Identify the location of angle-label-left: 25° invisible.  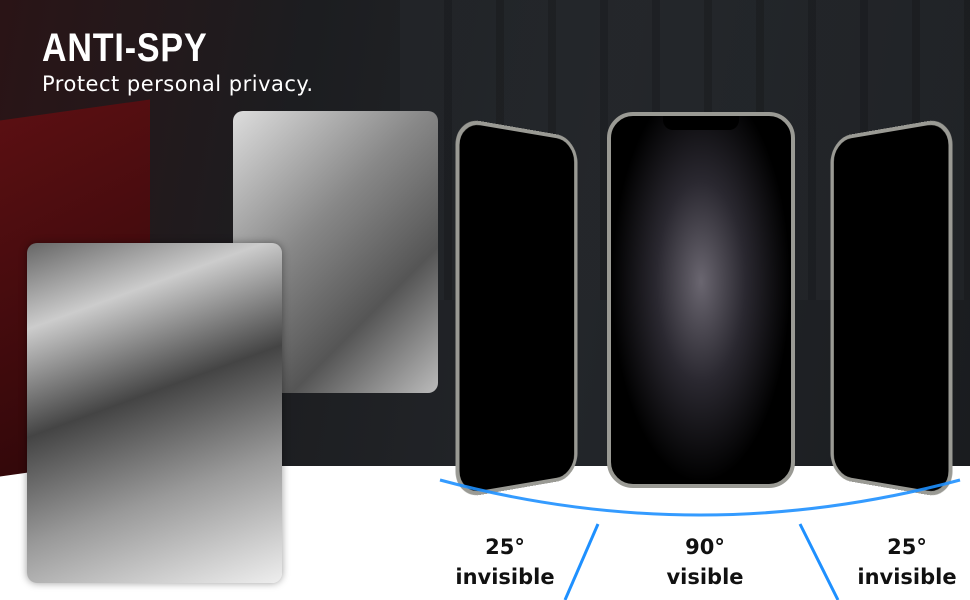
(505, 562).